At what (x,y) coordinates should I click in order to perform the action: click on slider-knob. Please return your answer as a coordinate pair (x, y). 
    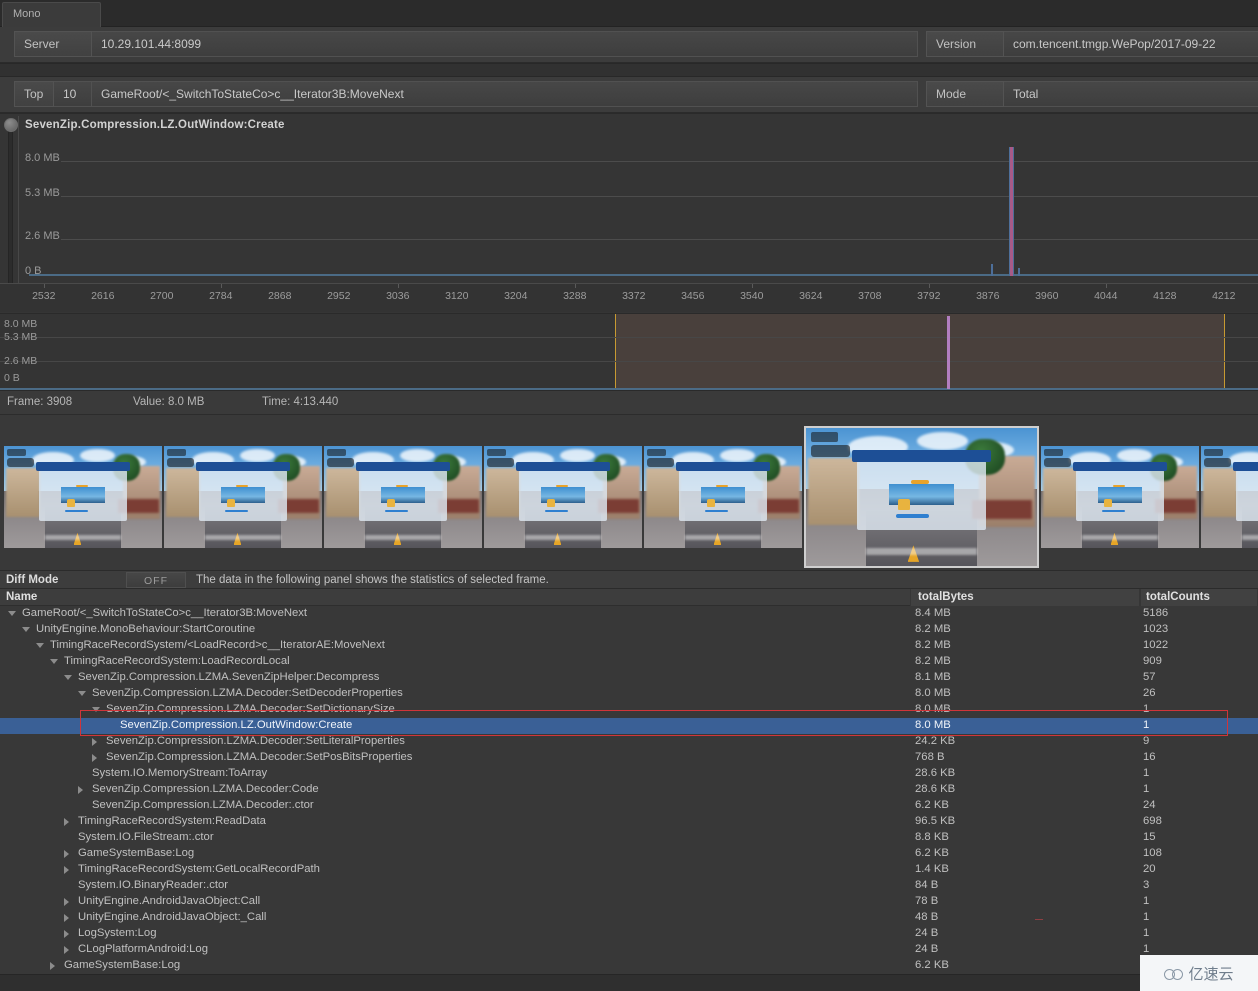
    Looking at the image, I should click on (11, 125).